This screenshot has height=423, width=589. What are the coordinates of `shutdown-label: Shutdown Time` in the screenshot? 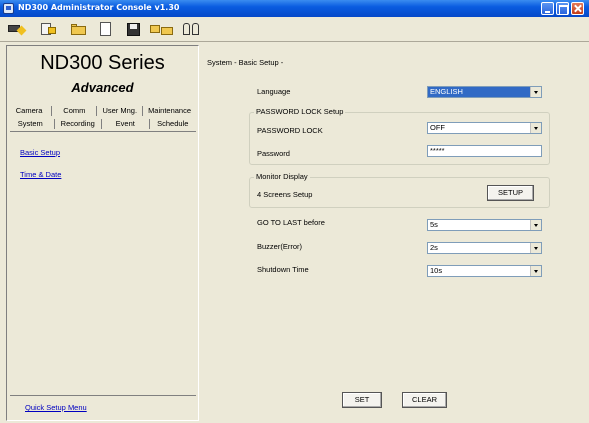 It's located at (283, 269).